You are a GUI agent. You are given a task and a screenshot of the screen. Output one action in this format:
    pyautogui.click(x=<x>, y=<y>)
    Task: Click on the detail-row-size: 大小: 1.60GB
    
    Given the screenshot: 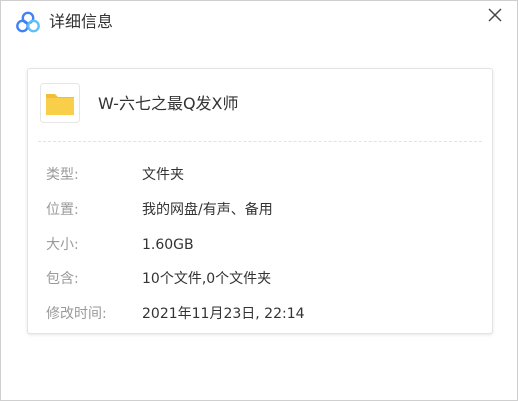 What is the action you would take?
    pyautogui.click(x=260, y=245)
    